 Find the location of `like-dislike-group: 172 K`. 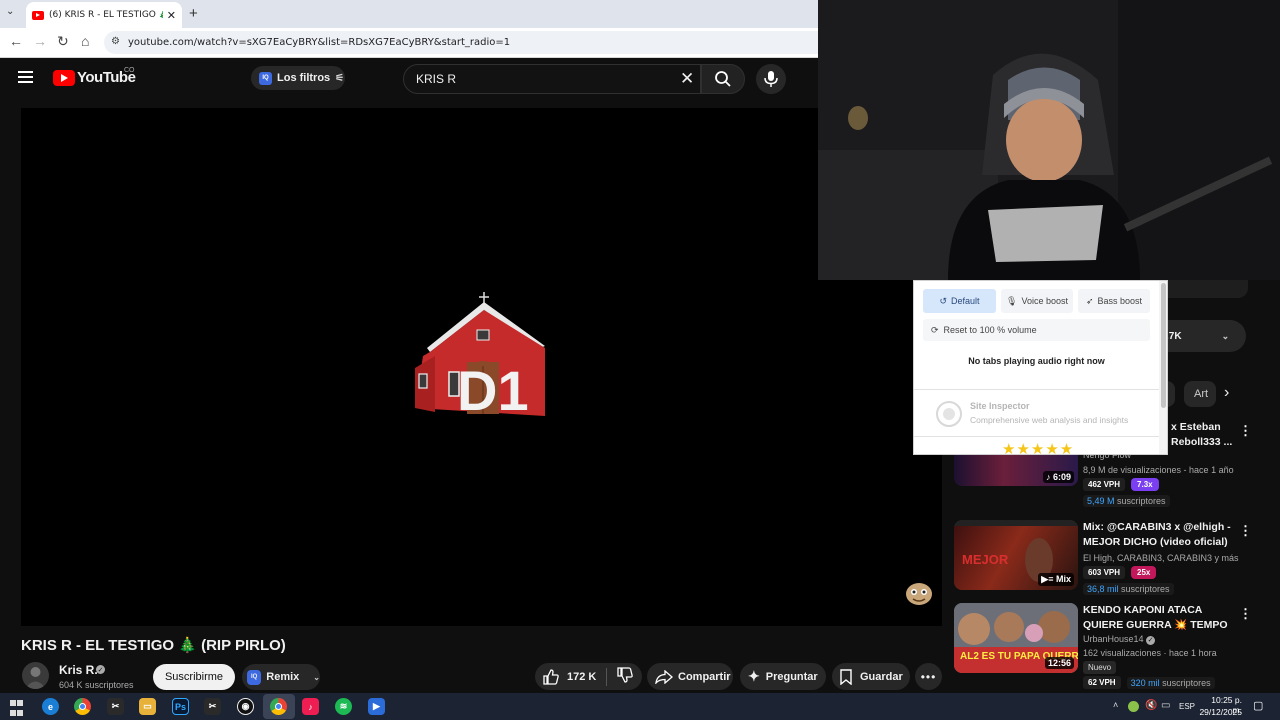

like-dislike-group: 172 K is located at coordinates (588, 676).